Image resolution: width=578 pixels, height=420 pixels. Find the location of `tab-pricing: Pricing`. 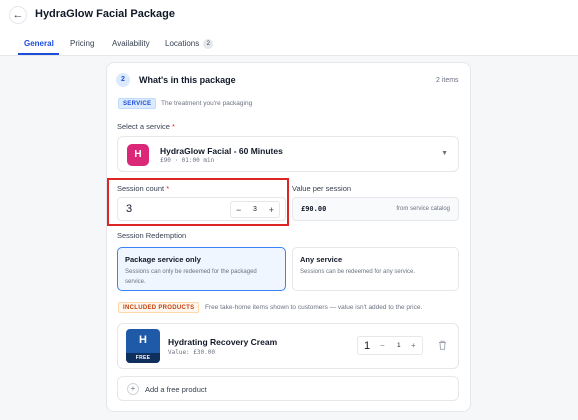

tab-pricing: Pricing is located at coordinates (82, 43).